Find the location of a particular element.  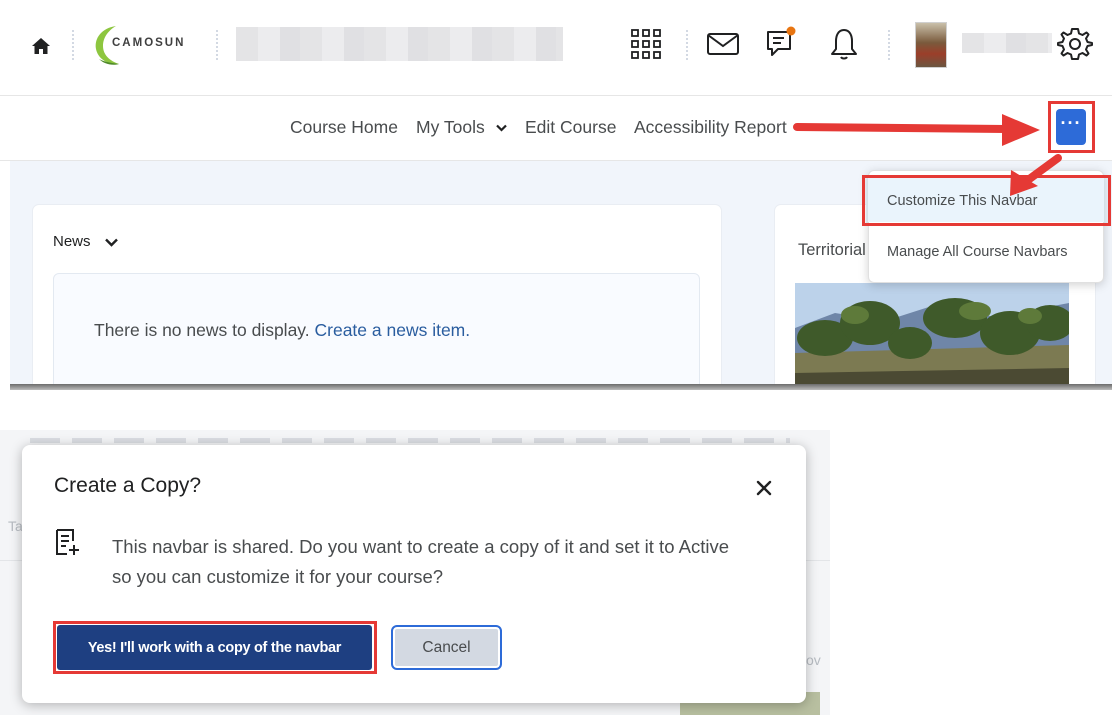

document-icon is located at coordinates (67, 542).